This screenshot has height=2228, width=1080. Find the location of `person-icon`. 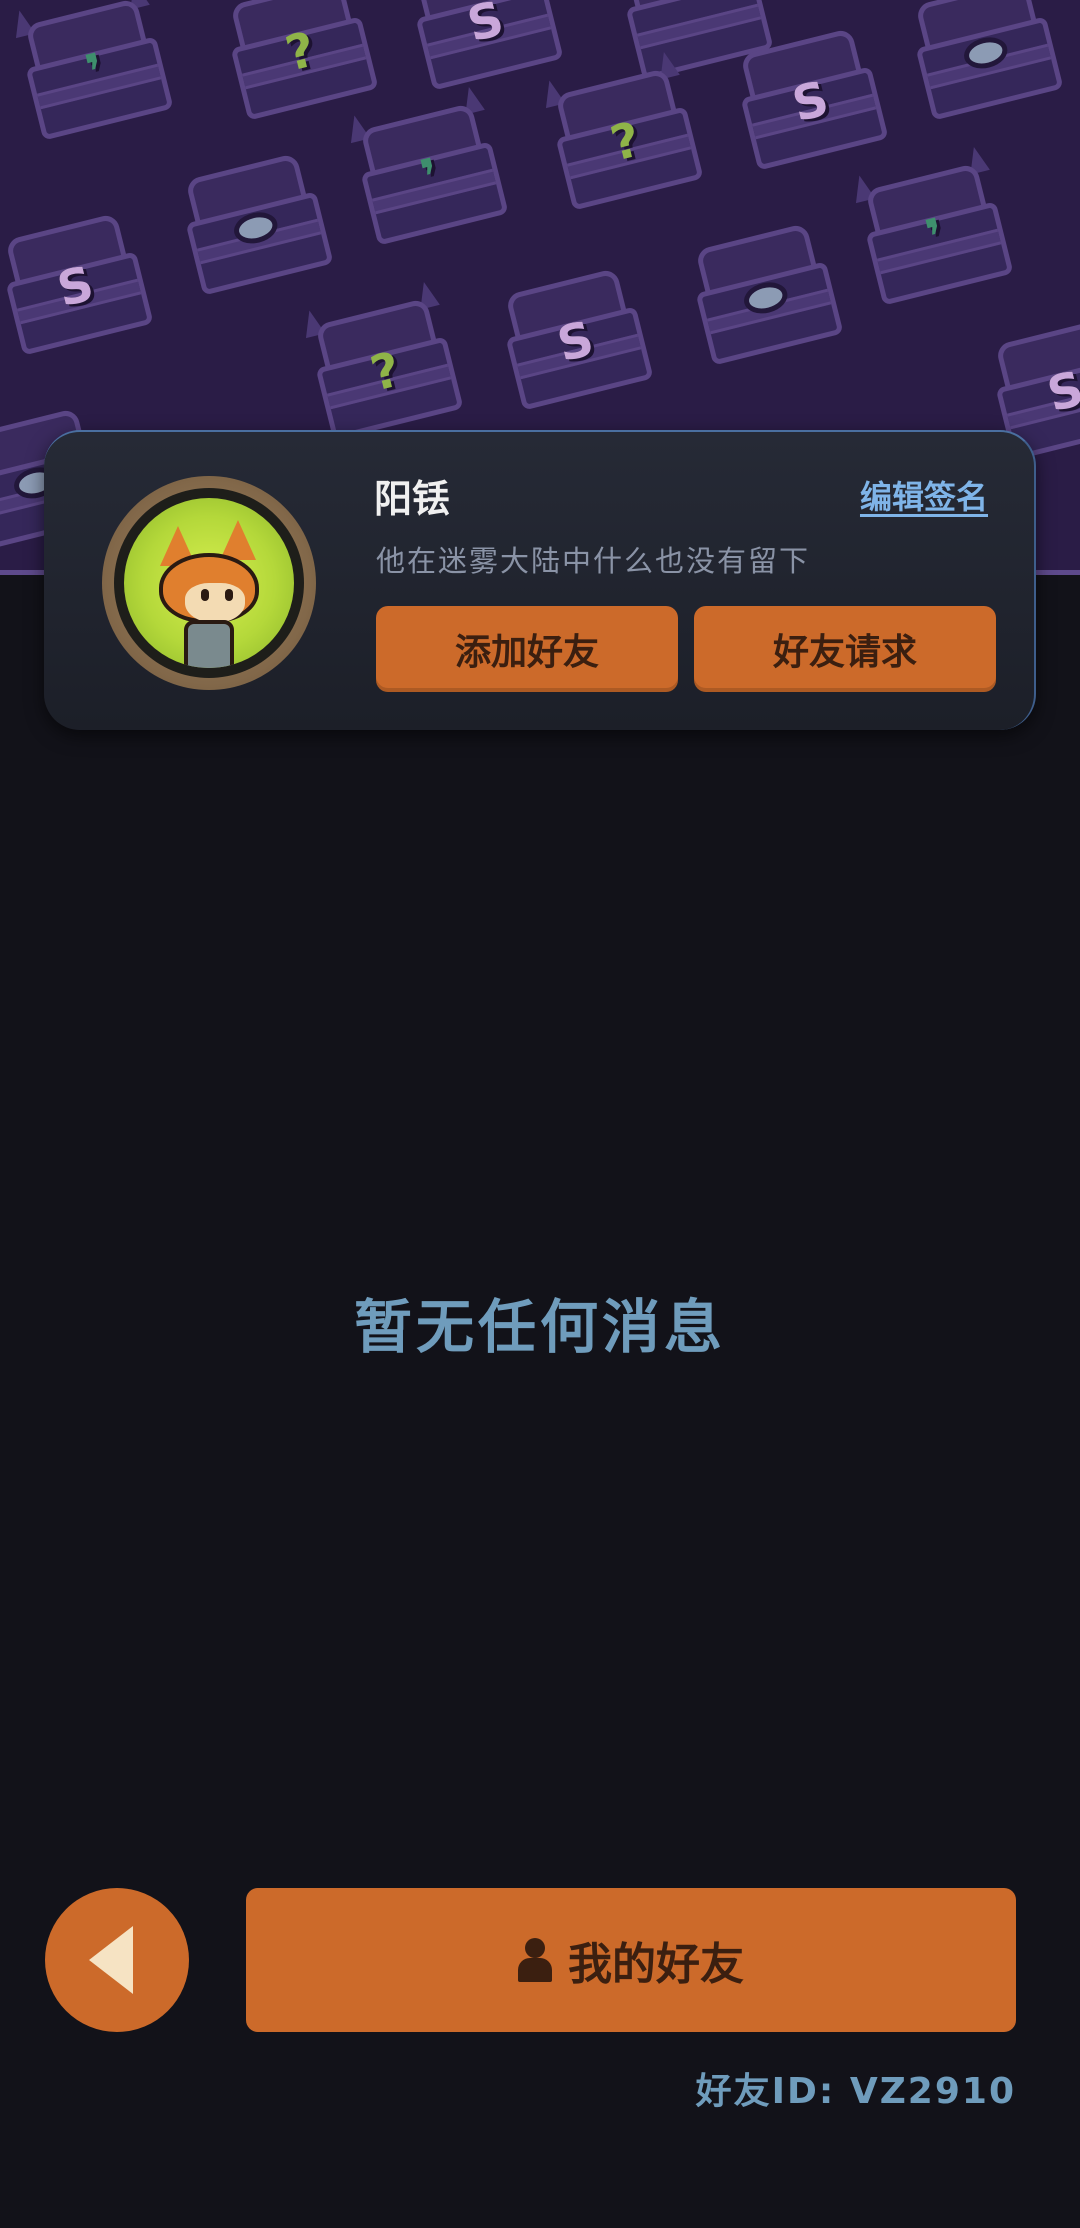

person-icon is located at coordinates (535, 1960).